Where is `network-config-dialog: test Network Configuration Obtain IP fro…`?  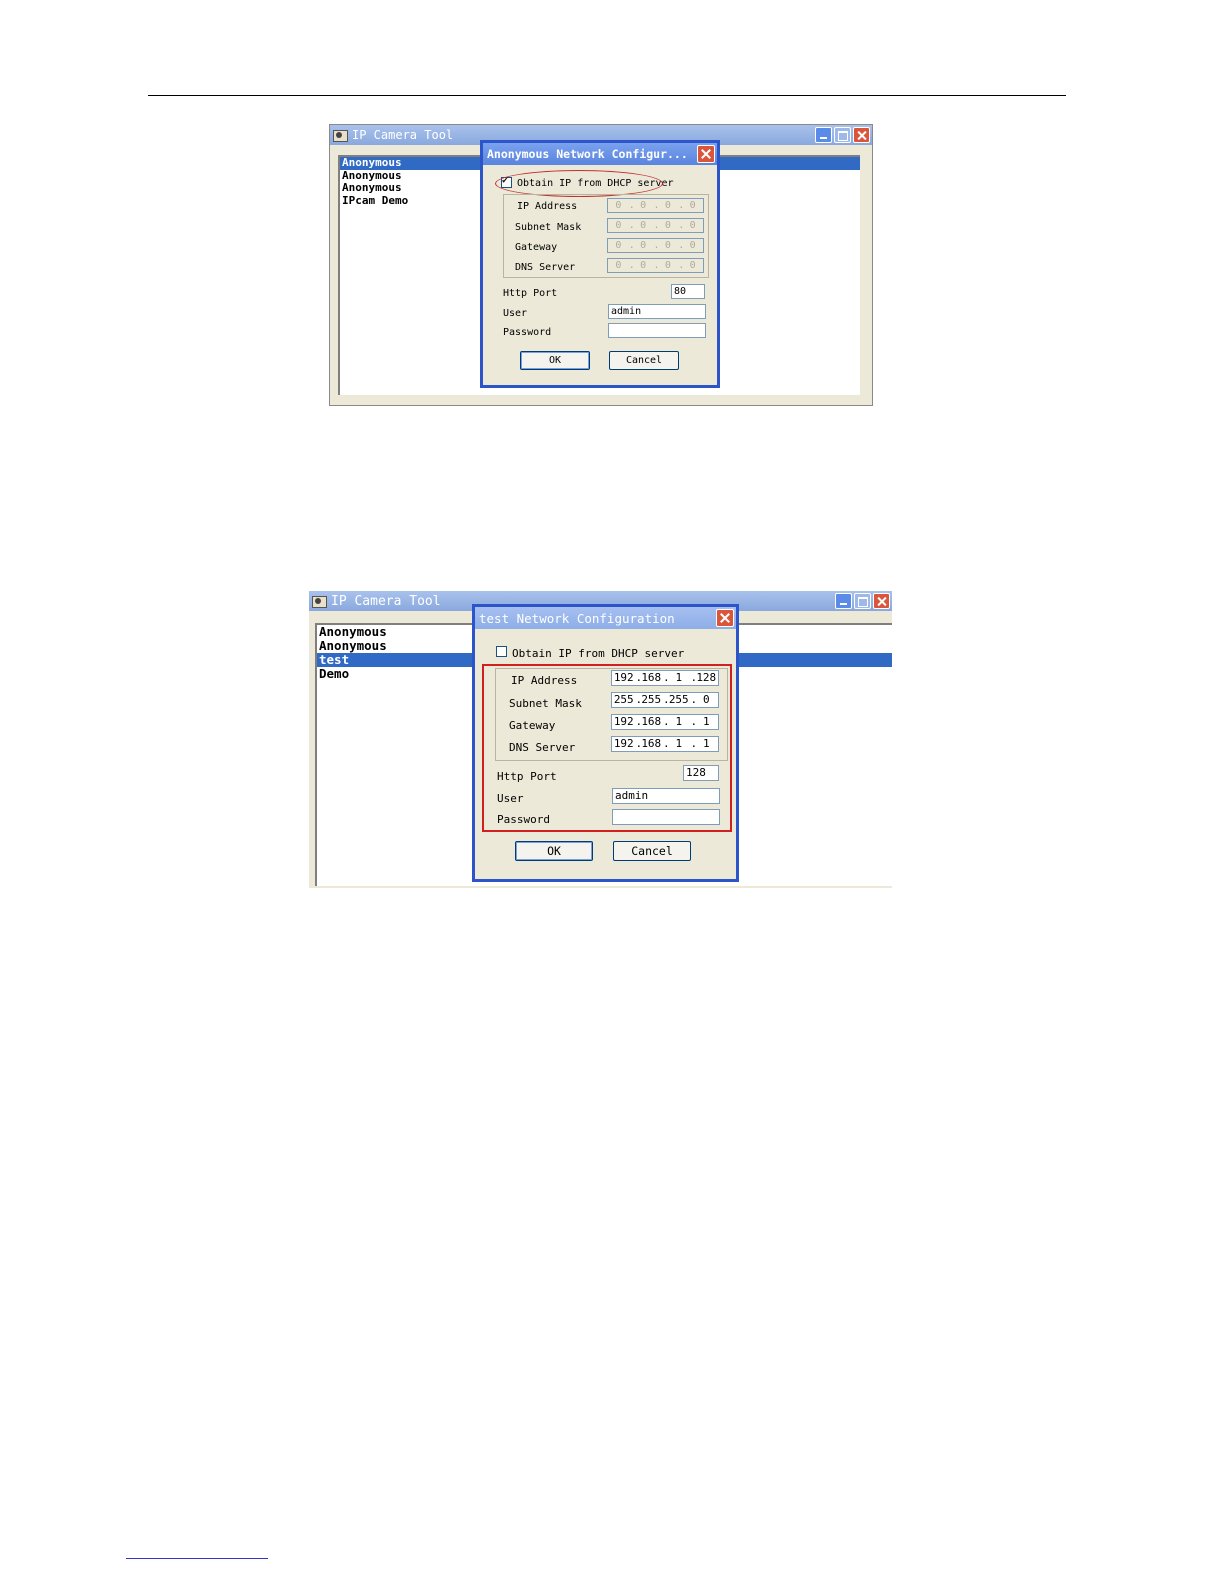 network-config-dialog: test Network Configuration Obtain IP fro… is located at coordinates (605, 743).